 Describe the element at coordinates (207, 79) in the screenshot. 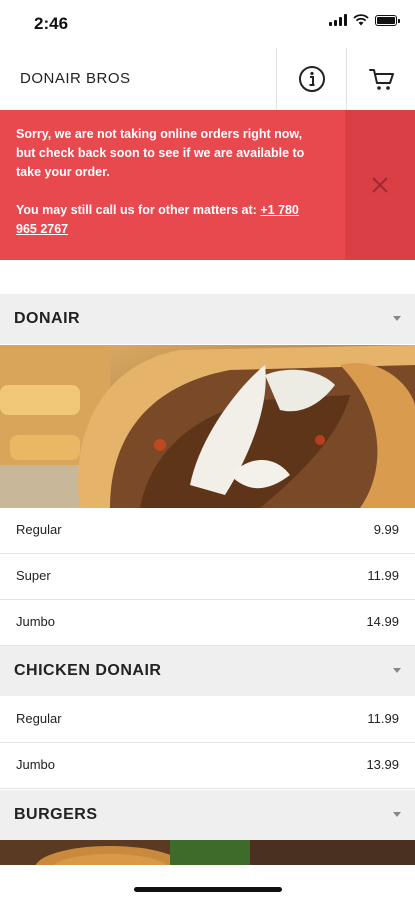

I see `app-header: DONAIR BROS` at that location.